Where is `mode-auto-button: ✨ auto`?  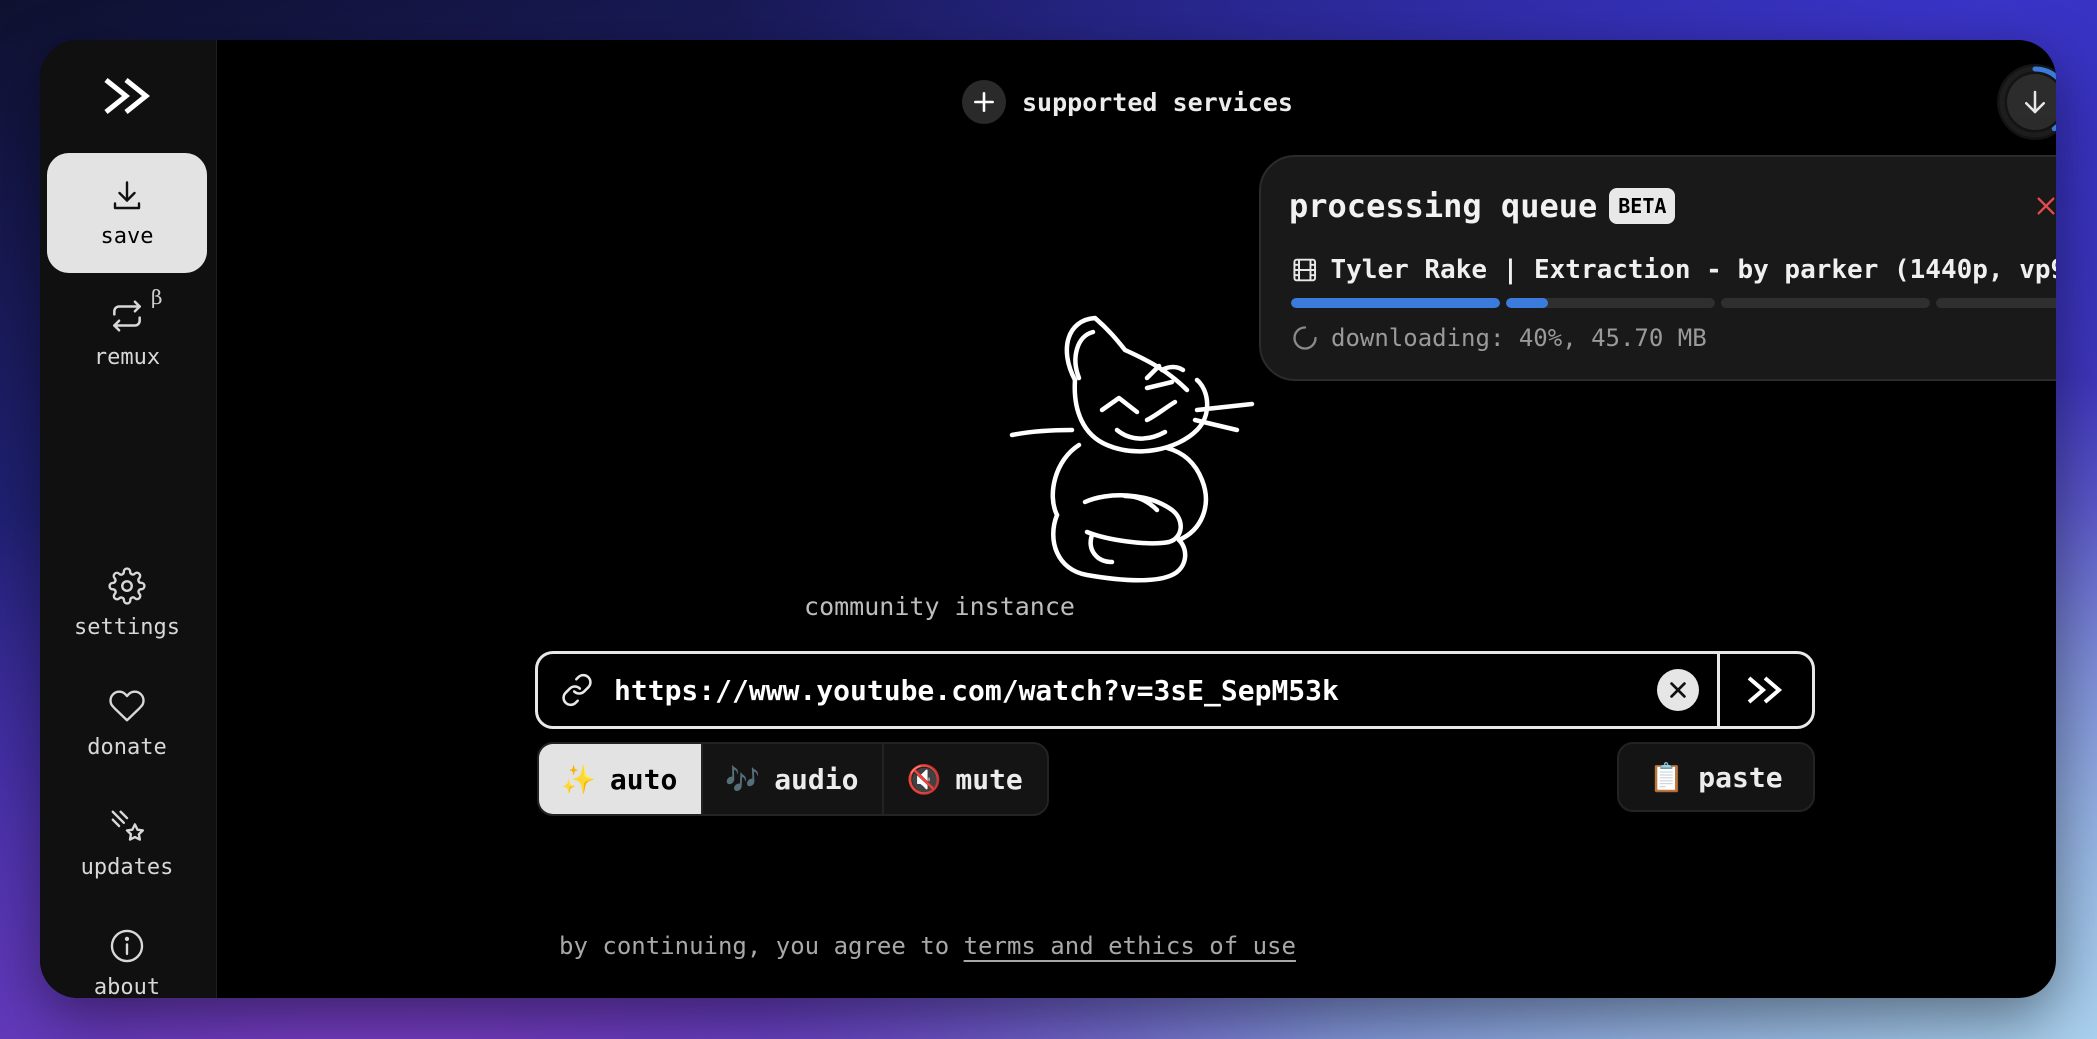 mode-auto-button: ✨ auto is located at coordinates (621, 779).